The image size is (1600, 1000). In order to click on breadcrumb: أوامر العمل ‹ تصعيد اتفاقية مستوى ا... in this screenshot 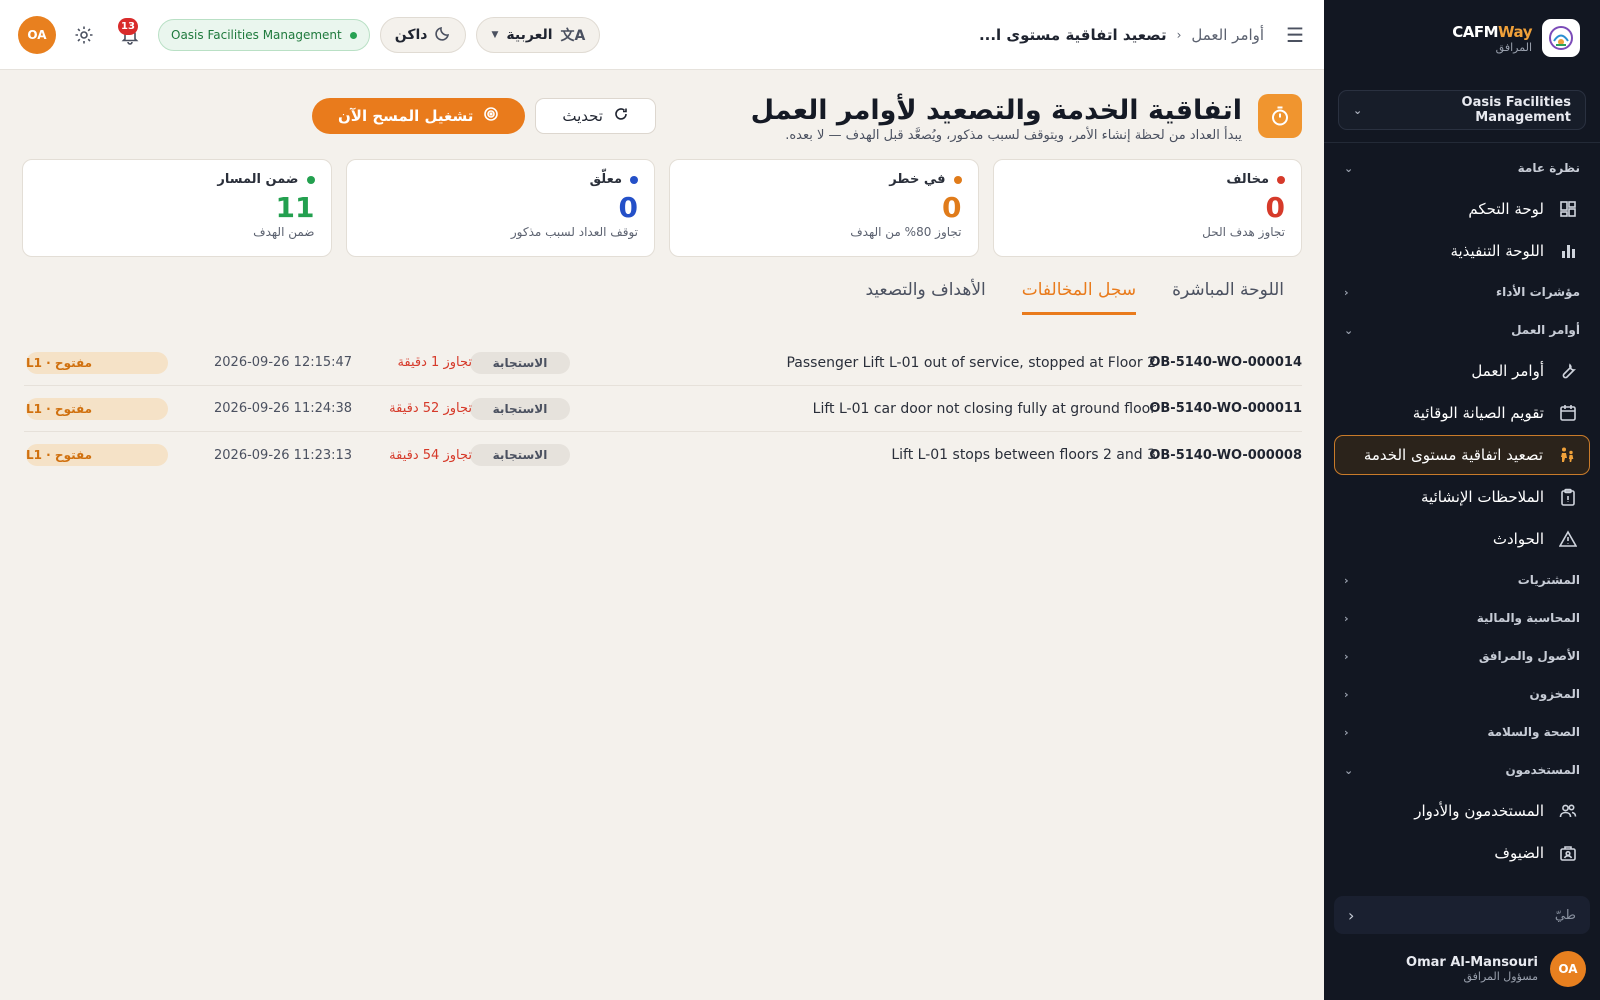, I will do `click(1121, 35)`.